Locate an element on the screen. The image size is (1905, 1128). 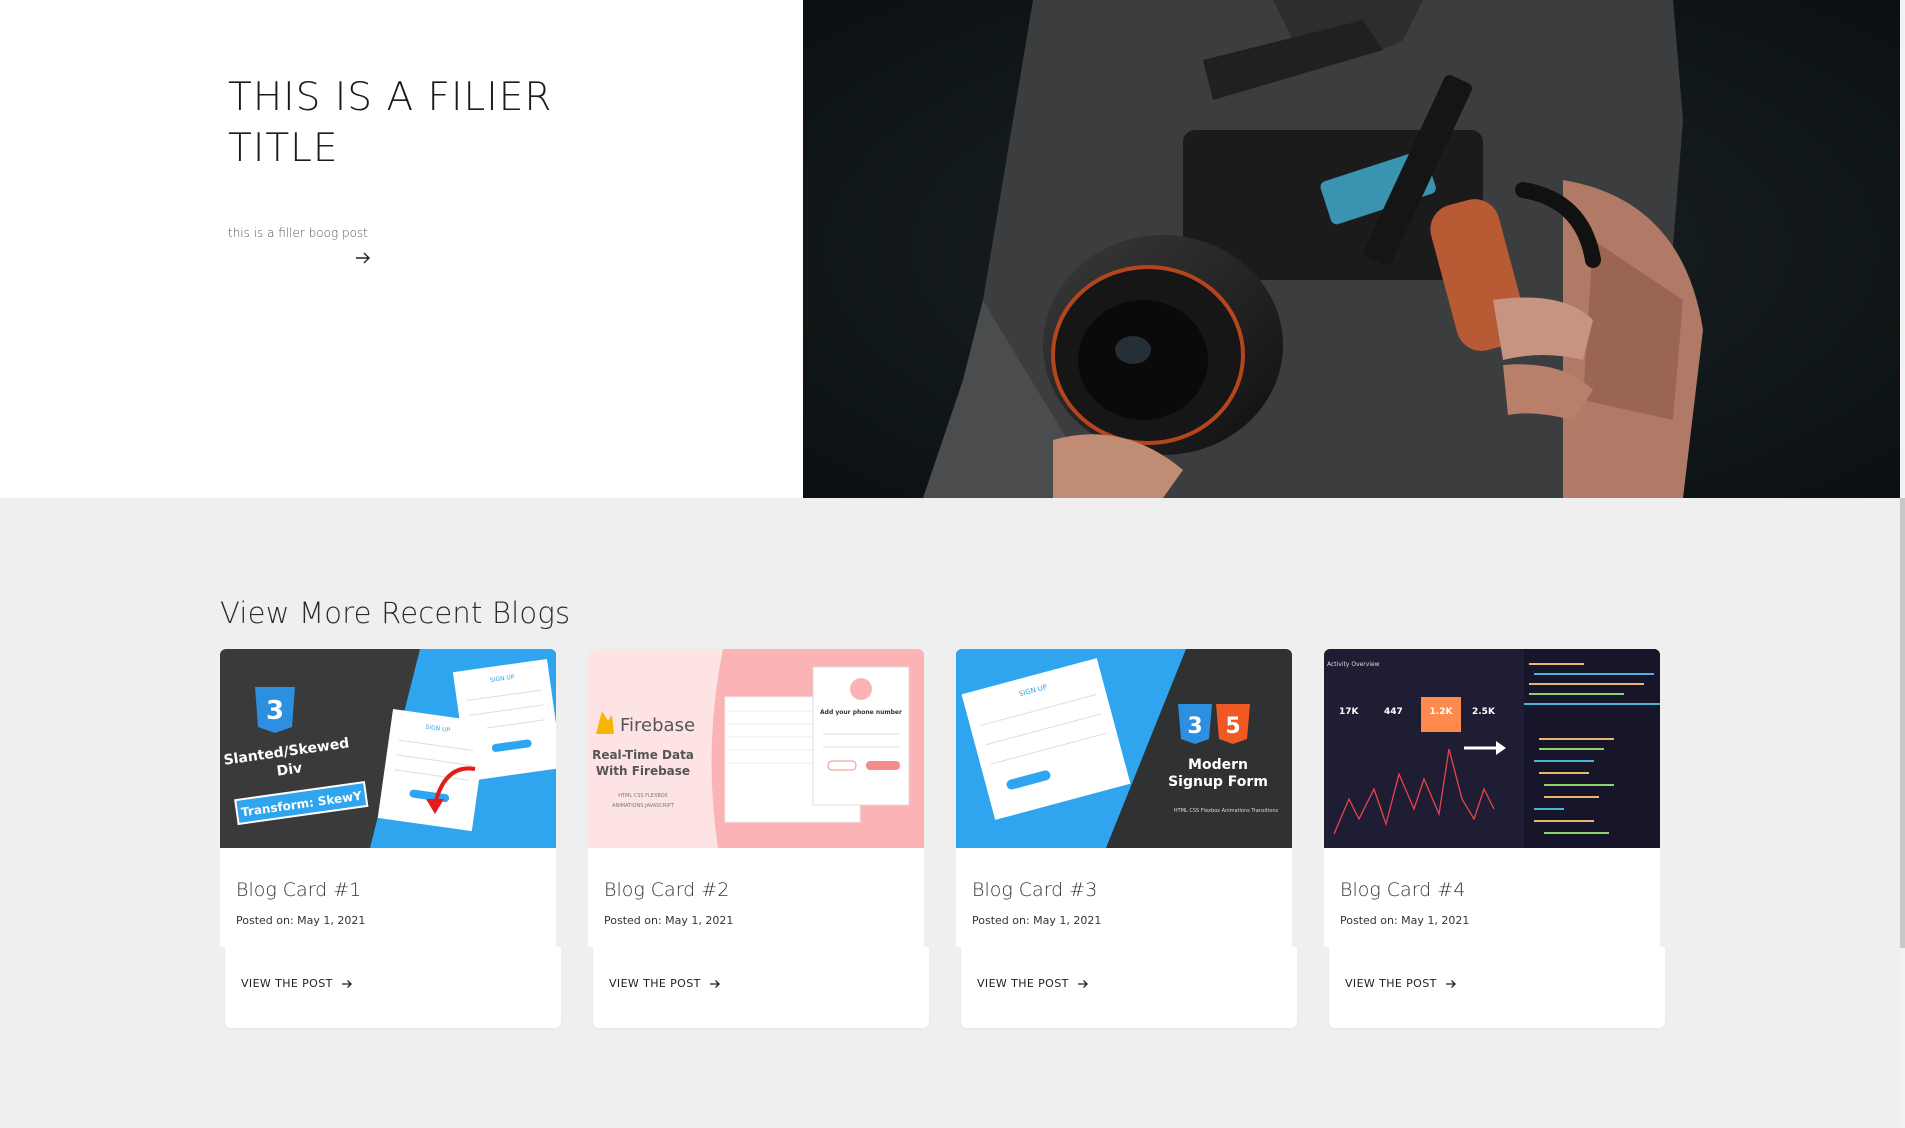
svg-text: HTML CSS FLEXBOX is located at coordinates (643, 796).